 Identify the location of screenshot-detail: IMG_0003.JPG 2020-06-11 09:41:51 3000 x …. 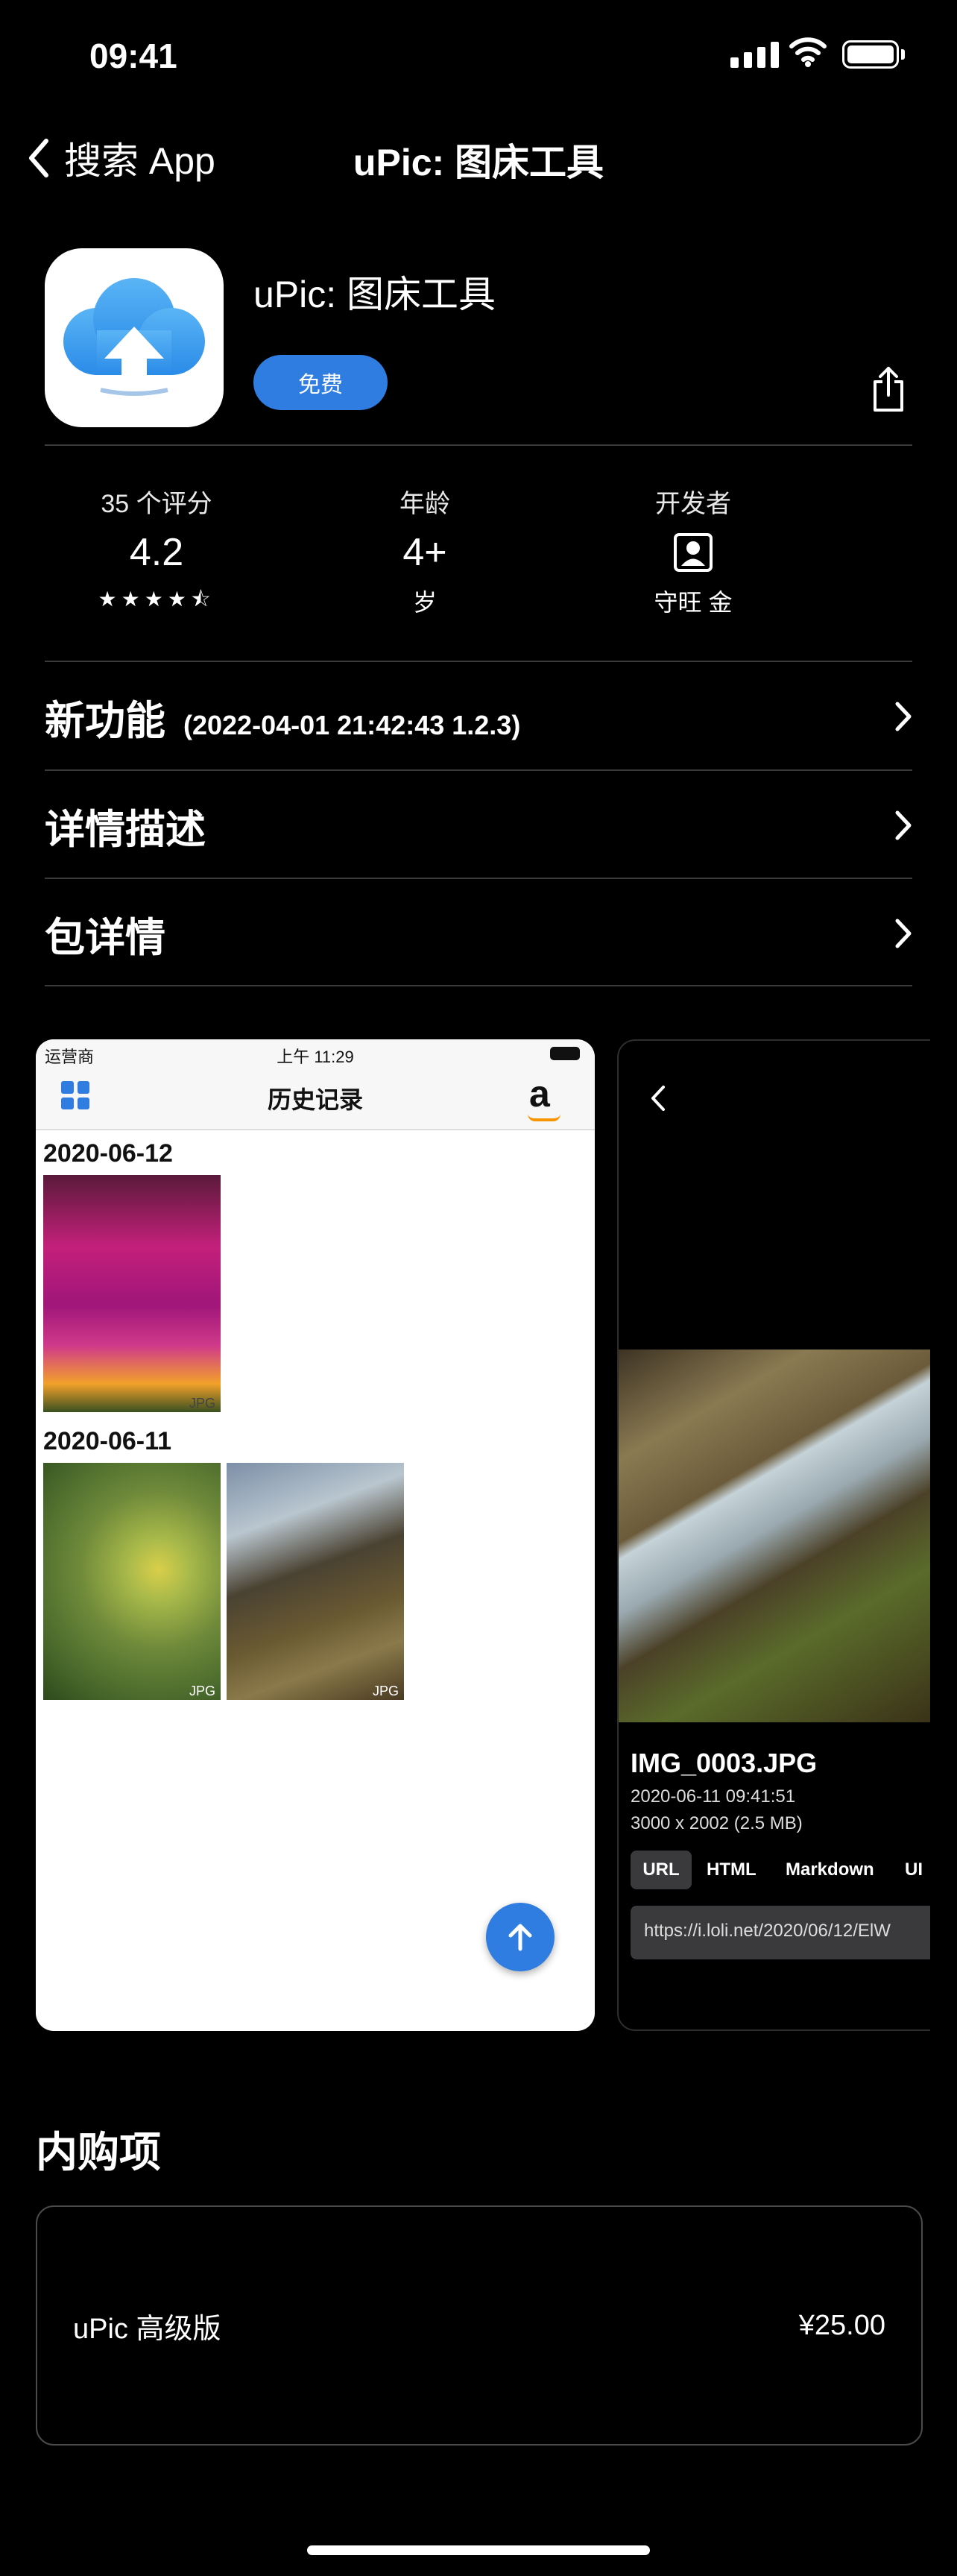
(773, 1535).